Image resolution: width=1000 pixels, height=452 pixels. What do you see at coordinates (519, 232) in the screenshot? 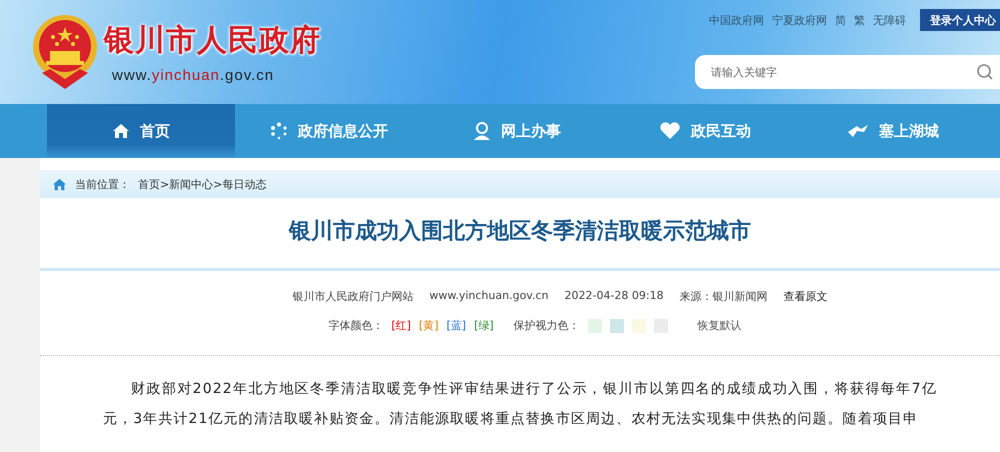
I see `article-title: 银川市成功入围北方地区冬季清洁取暖示范城市` at bounding box center [519, 232].